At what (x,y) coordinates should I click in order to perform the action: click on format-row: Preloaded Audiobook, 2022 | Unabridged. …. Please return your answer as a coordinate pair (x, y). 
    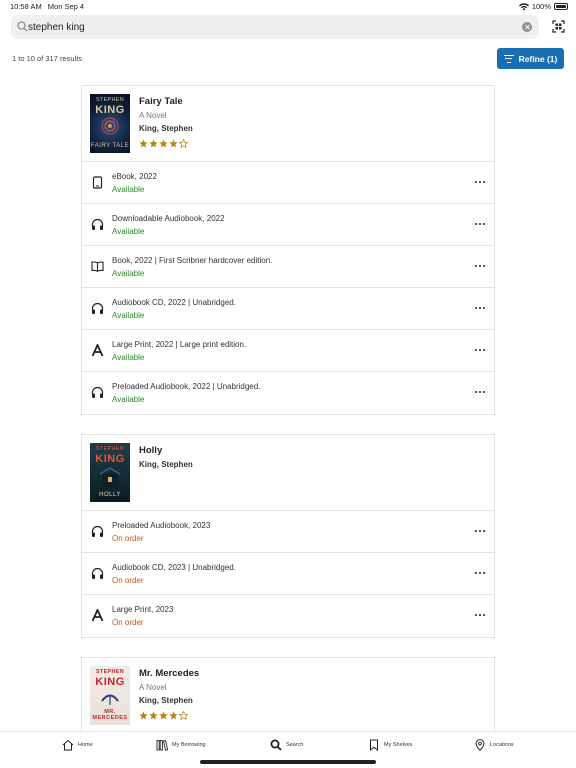
    Looking at the image, I should click on (288, 393).